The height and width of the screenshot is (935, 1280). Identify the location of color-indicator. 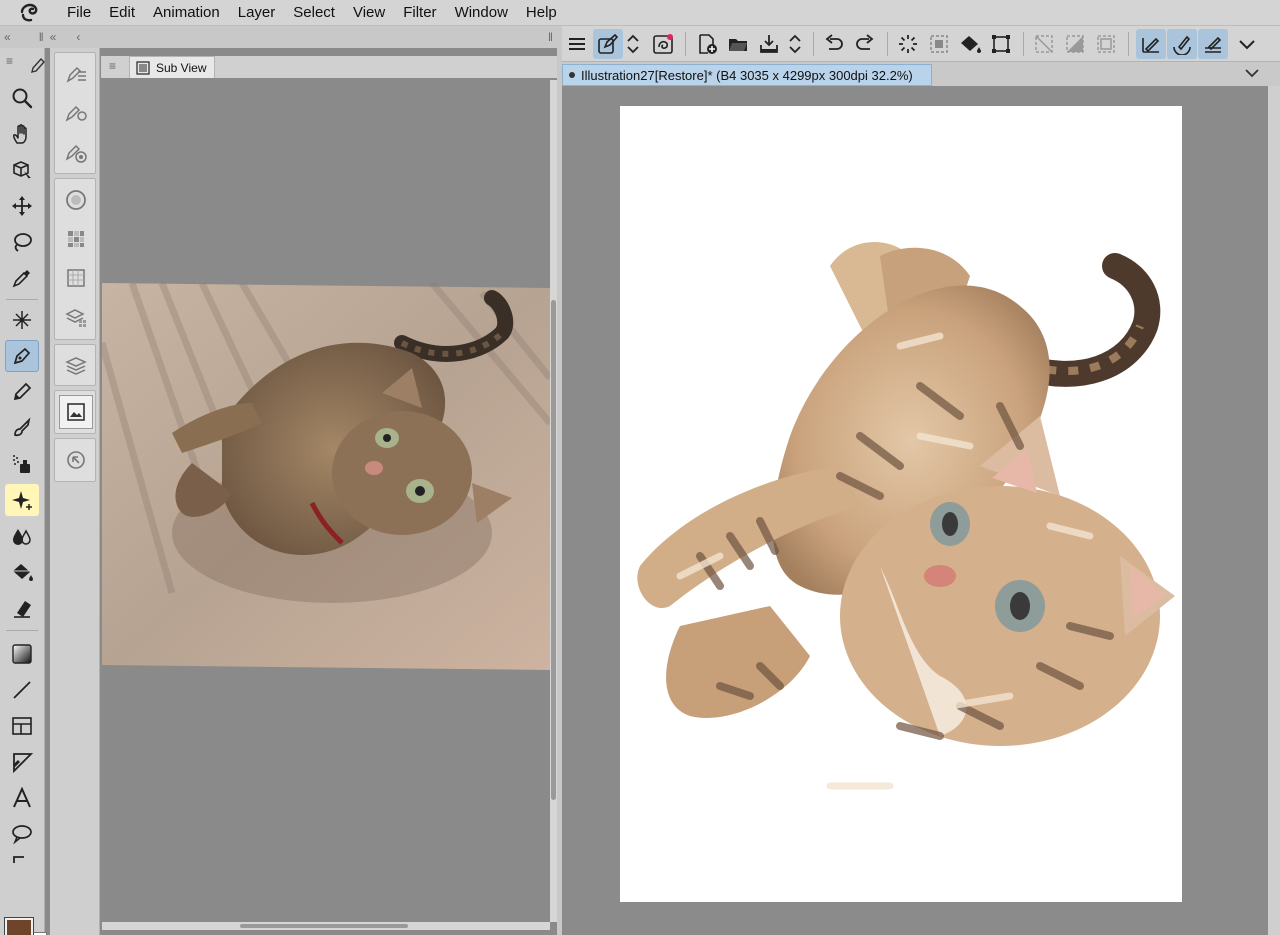
(25, 926).